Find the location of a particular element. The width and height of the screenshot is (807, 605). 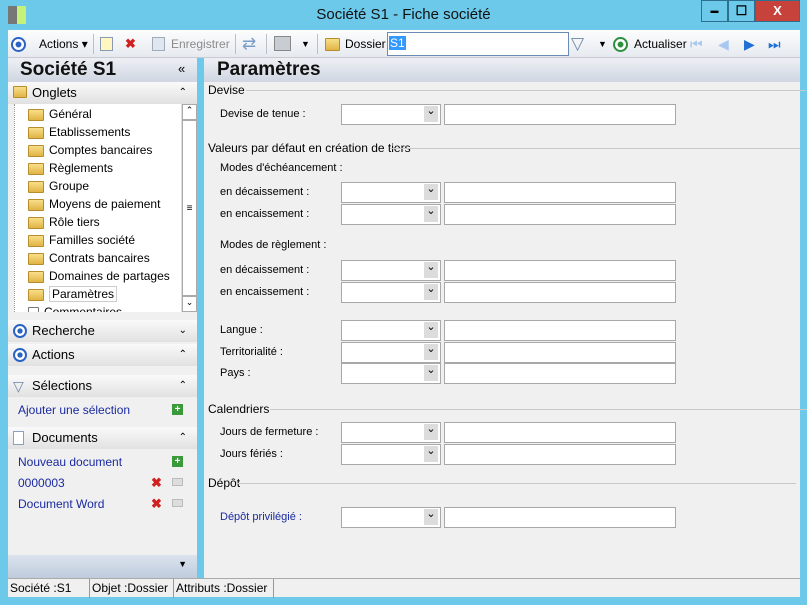

tree-item: Familles société is located at coordinates (81, 240).